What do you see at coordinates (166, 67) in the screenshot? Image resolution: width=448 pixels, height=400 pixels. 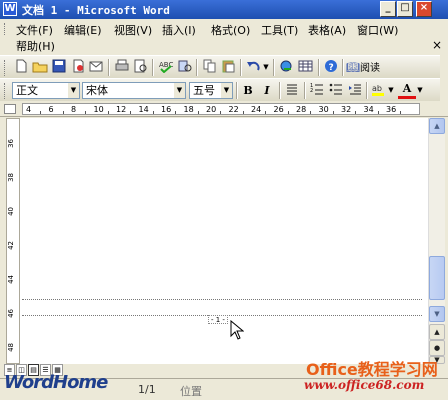 I see `spelling-icon: ABC` at bounding box center [166, 67].